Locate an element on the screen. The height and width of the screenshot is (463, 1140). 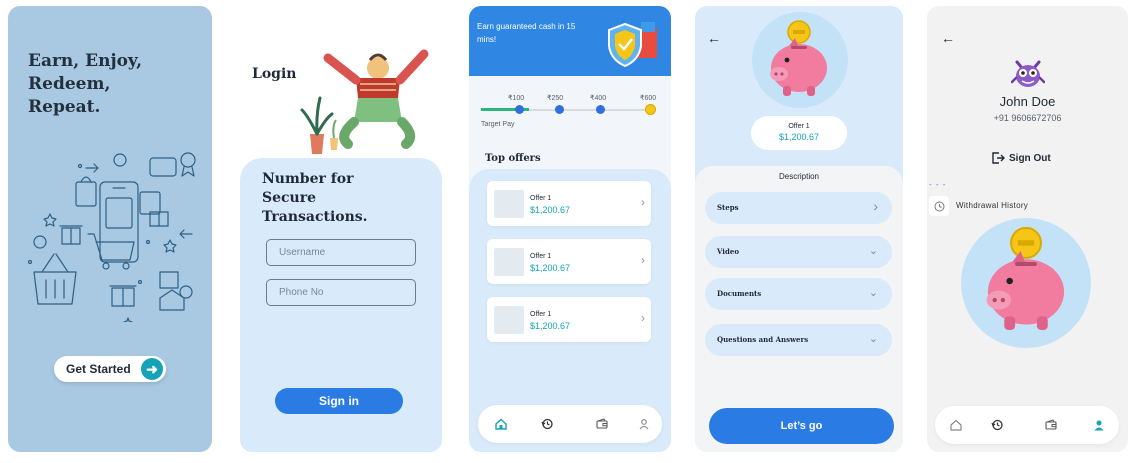
milestone-3: ₹400 is located at coordinates (598, 98).